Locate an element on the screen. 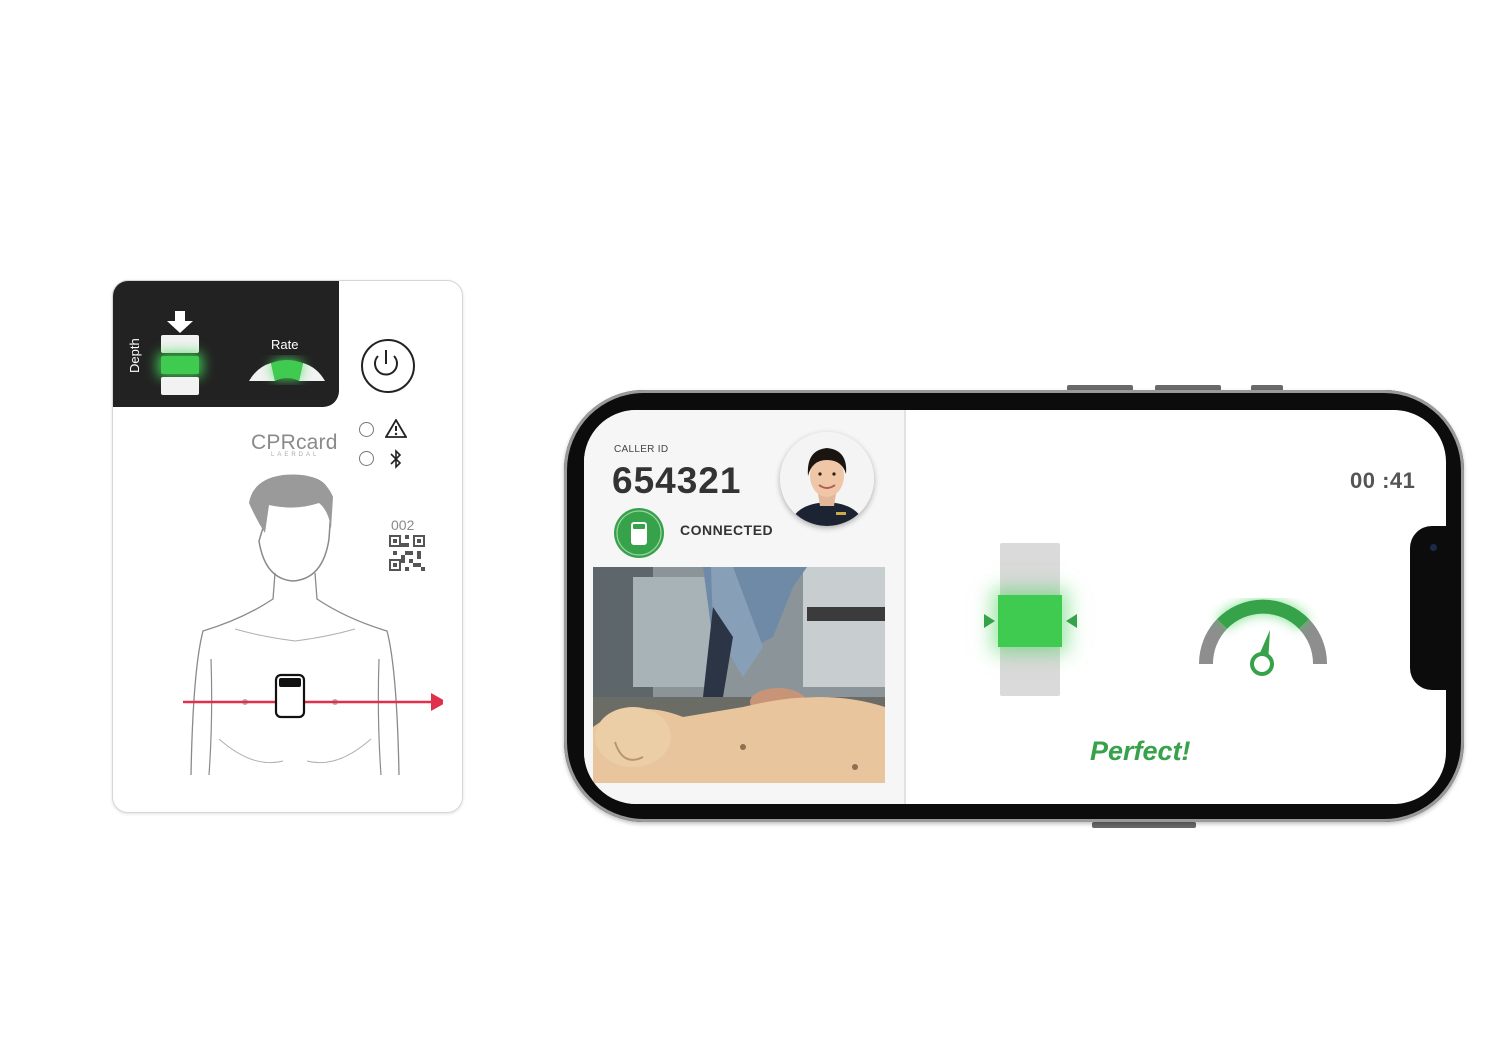 The image size is (1489, 1049). call-timer: 00 :41 is located at coordinates (1383, 480).